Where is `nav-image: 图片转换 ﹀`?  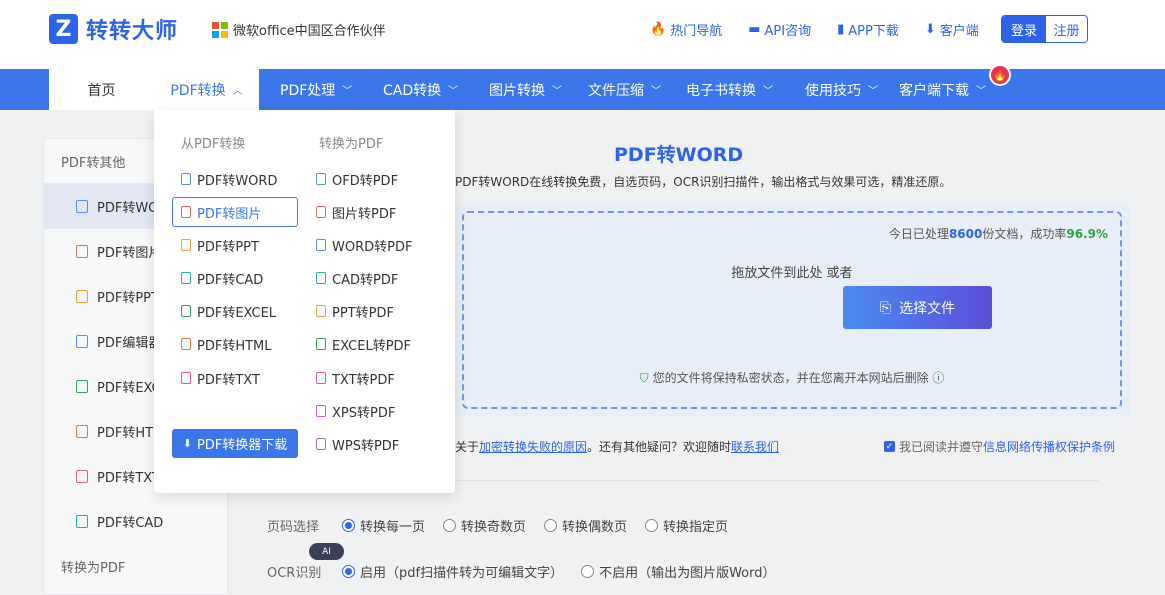 nav-image: 图片转换 ﹀ is located at coordinates (525, 89).